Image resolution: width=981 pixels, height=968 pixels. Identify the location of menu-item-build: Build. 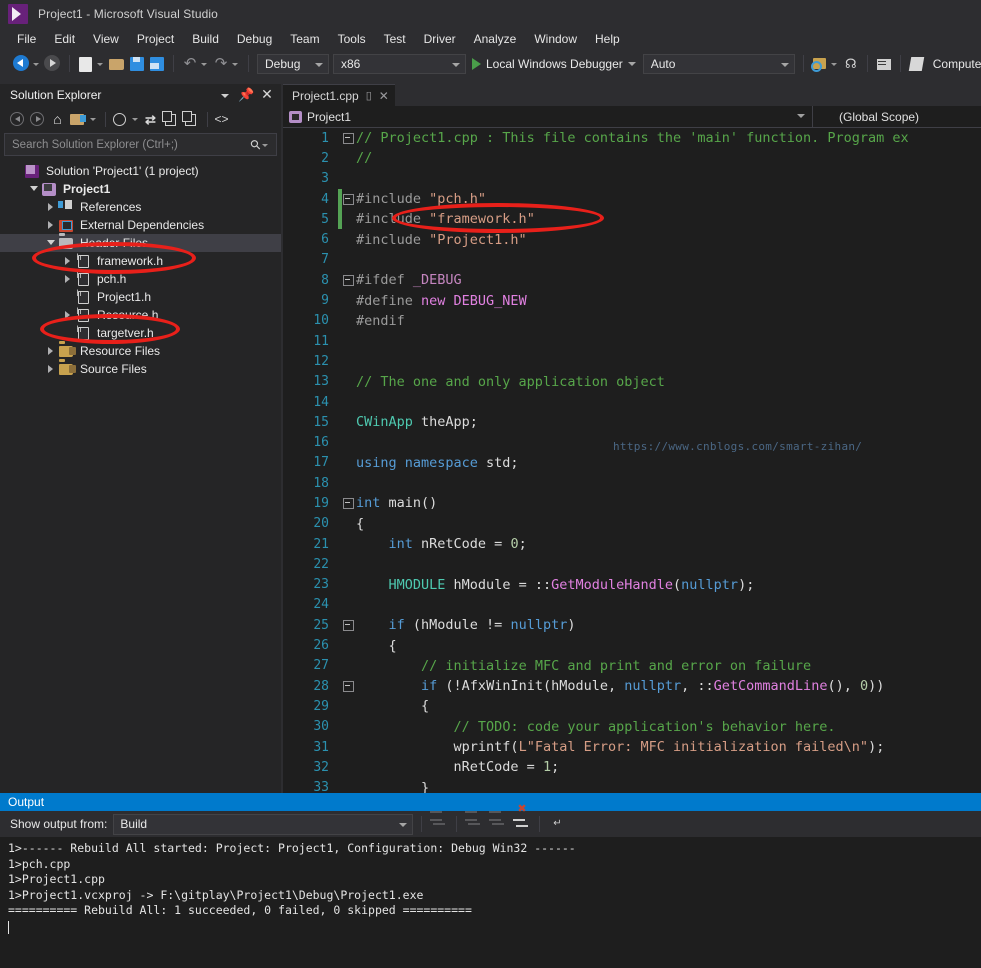
(205, 39).